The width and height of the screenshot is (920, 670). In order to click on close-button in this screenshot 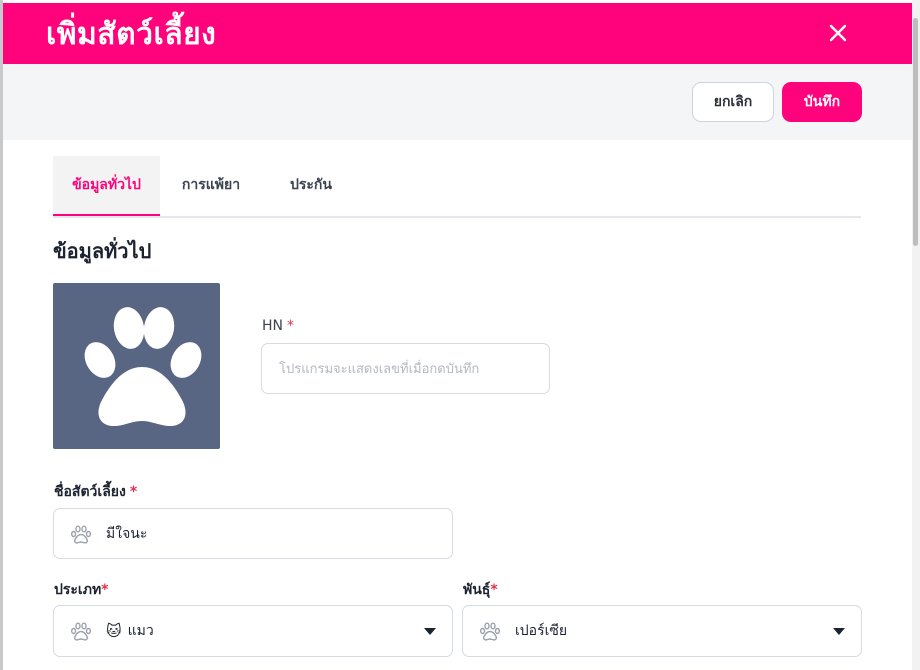, I will do `click(838, 33)`.